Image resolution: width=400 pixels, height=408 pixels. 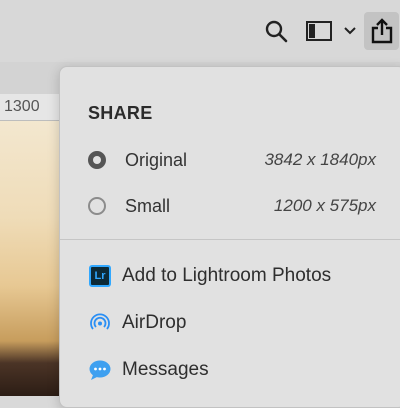 What do you see at coordinates (100, 323) in the screenshot?
I see `airdrop-icon` at bounding box center [100, 323].